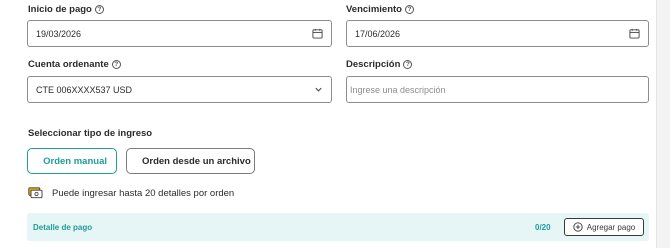 Image resolution: width=670 pixels, height=248 pixels. Describe the element at coordinates (179, 89) in the screenshot. I see `account-select: CTE 006XXXX537 USD` at that location.